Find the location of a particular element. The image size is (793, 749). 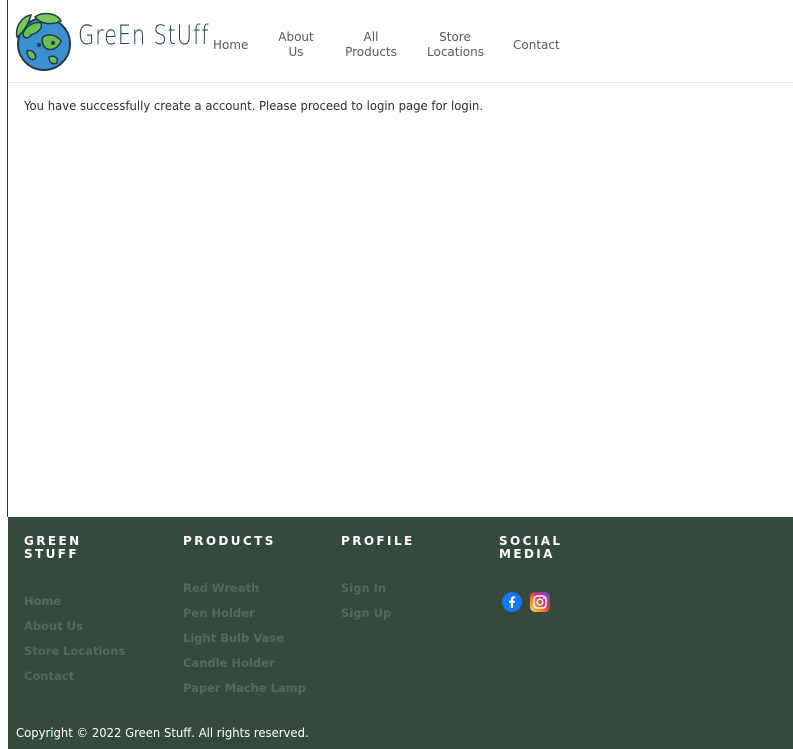

nav-products-label-line1: All is located at coordinates (371, 37).